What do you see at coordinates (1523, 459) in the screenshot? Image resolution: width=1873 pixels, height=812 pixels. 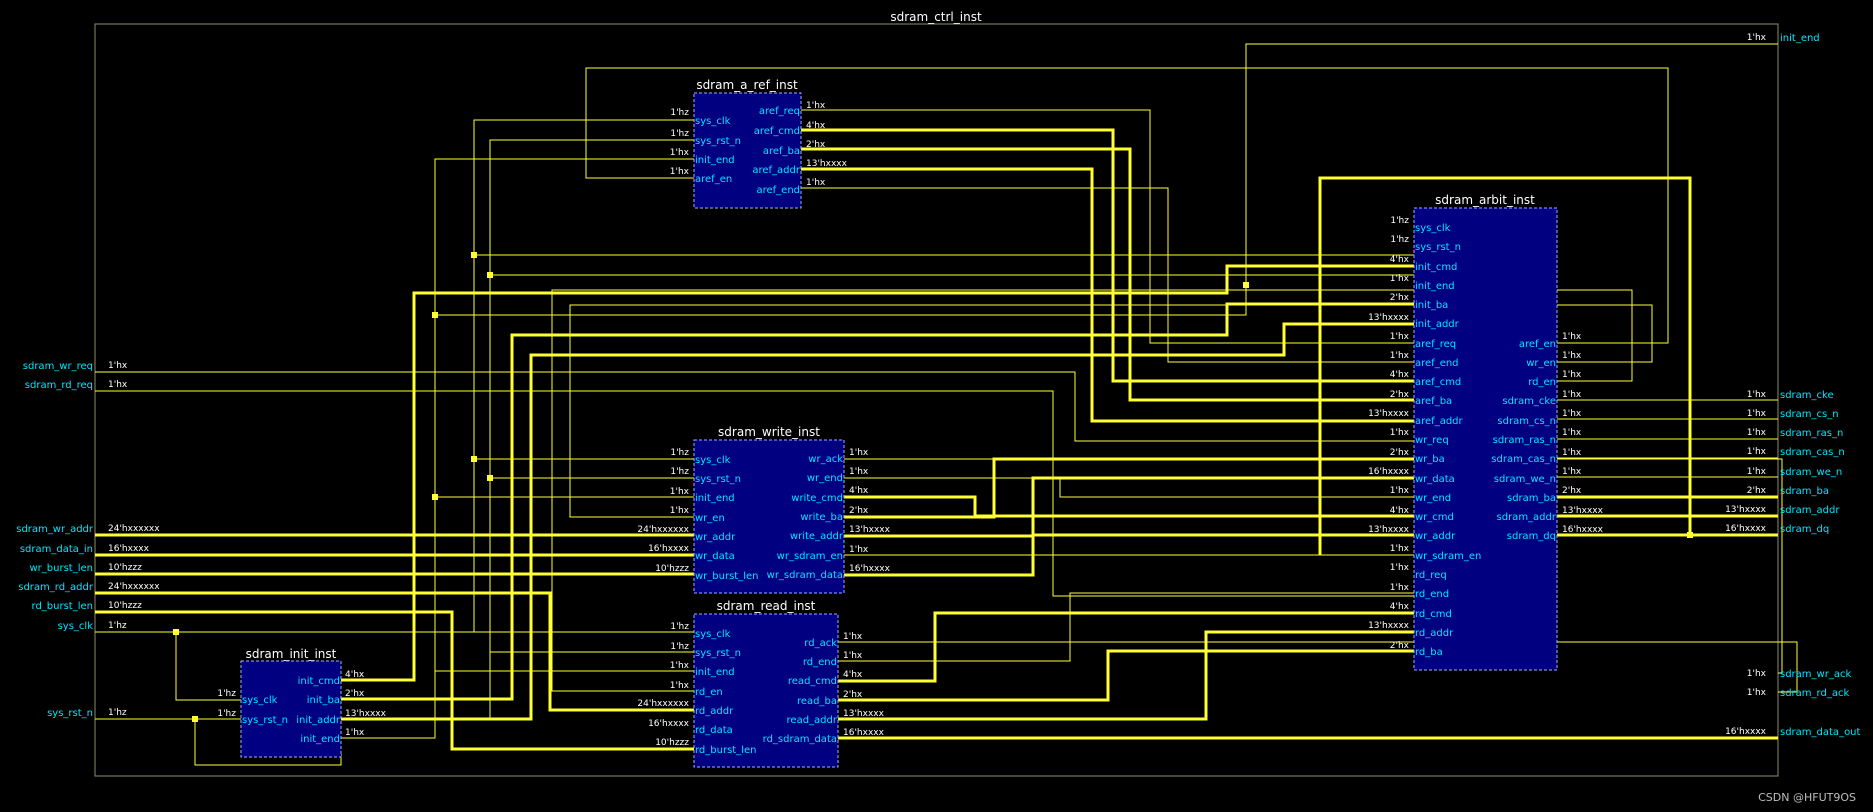 I see `port-sdram-cas-n: sdram_cas_n` at bounding box center [1523, 459].